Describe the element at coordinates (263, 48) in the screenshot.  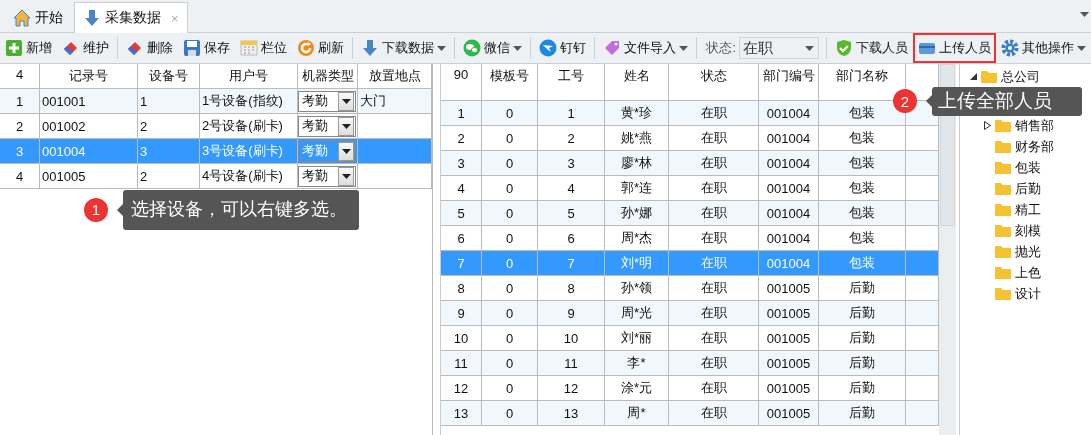
I see `toolbar-button: 栏位` at that location.